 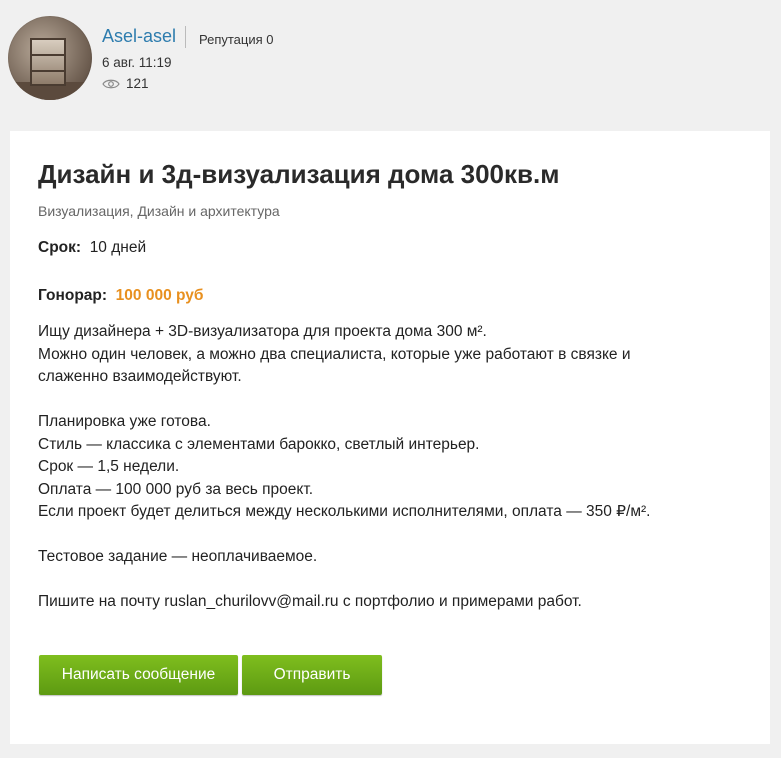 I want to click on term-row: Срок: 10 дней, so click(x=92, y=248).